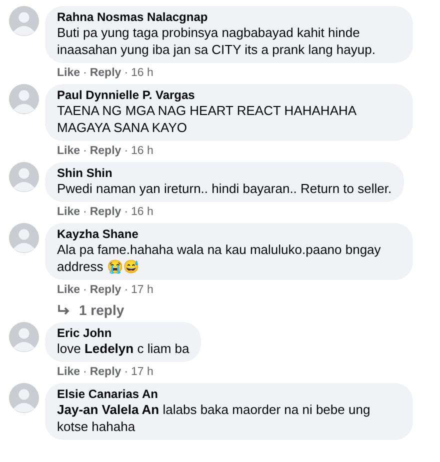 The width and height of the screenshot is (440, 462). What do you see at coordinates (216, 41) in the screenshot?
I see `comment-text: Buti pa yung taga probinsya nagbabayad kahit hinde inaasahan yung iba jan sa CITY its a prank lang hayup.` at bounding box center [216, 41].